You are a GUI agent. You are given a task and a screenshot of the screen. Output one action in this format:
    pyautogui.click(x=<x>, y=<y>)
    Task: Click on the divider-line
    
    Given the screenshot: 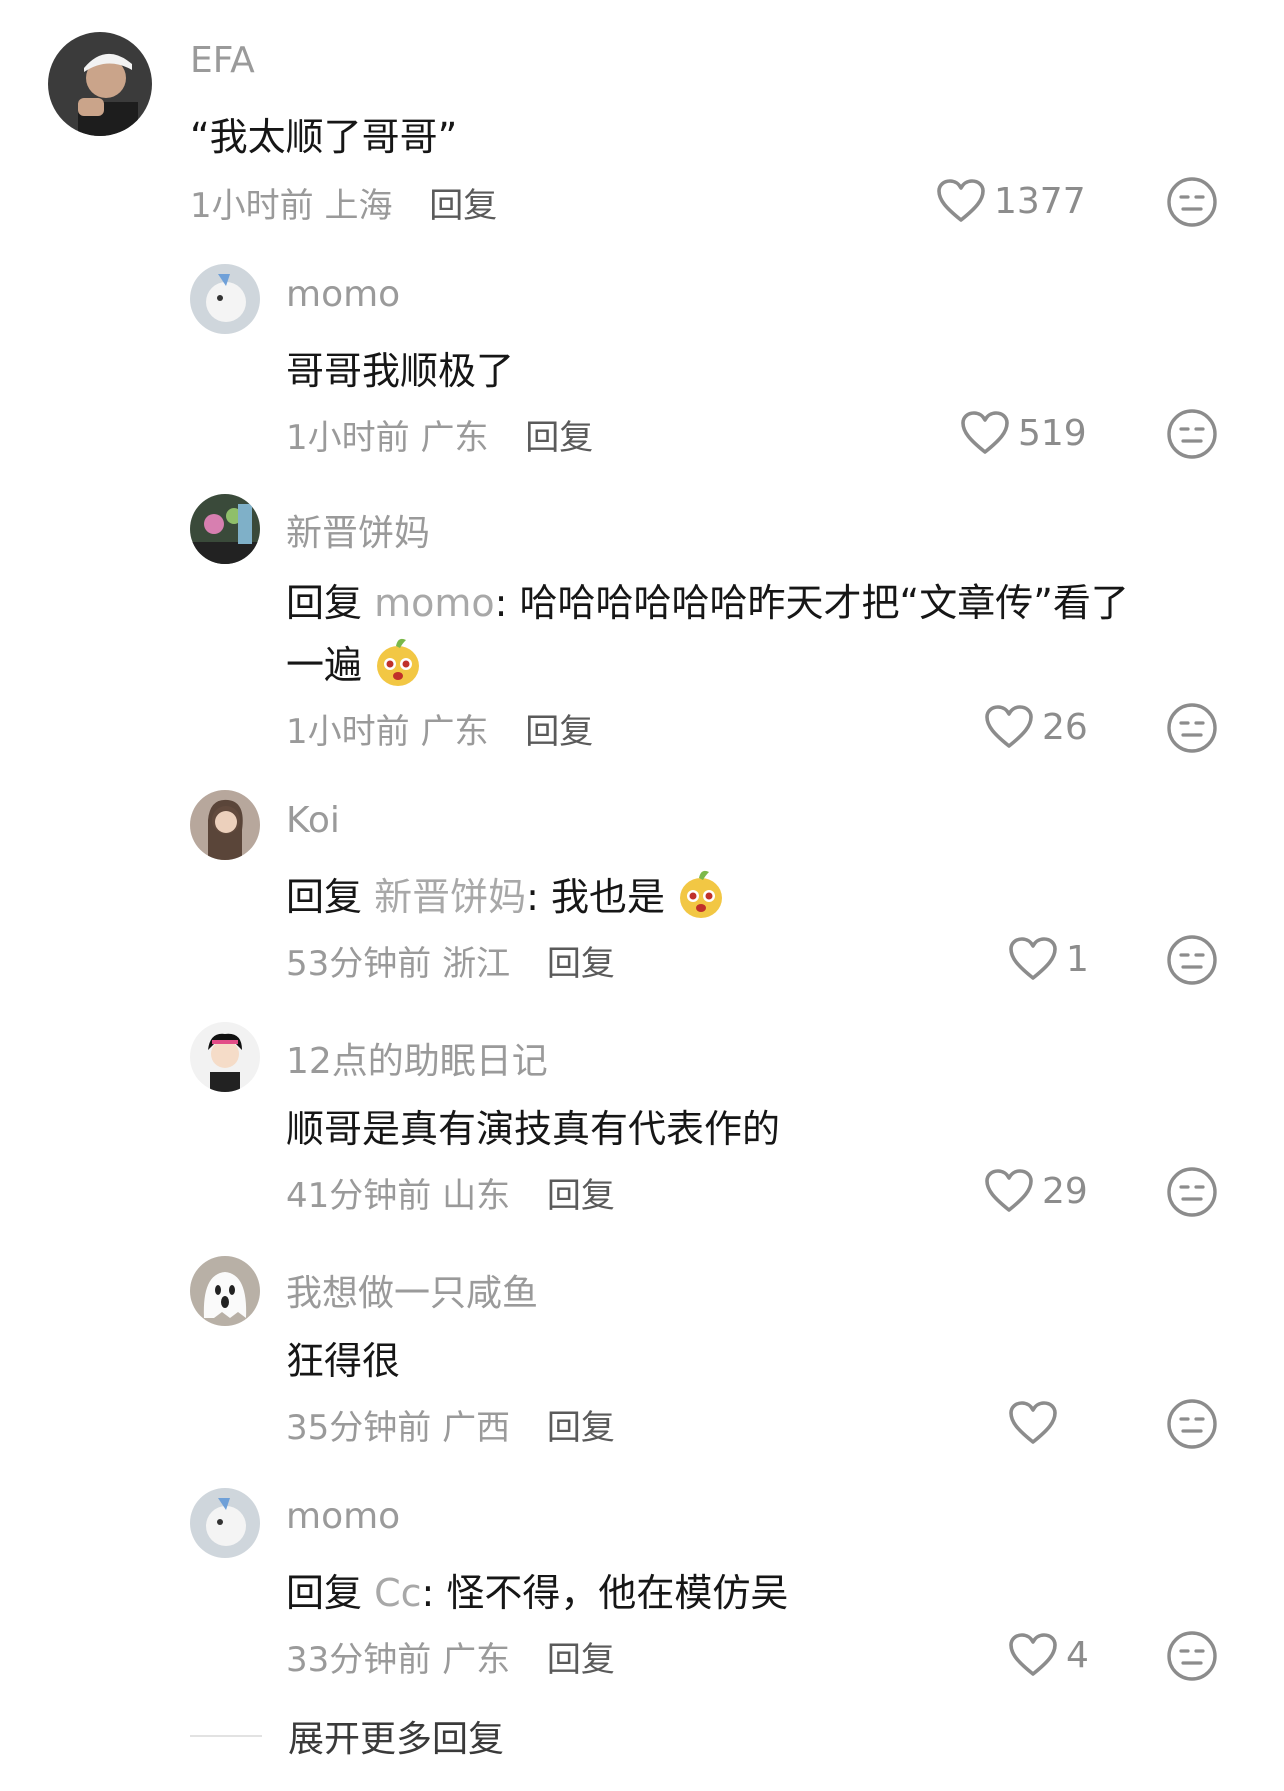 What is the action you would take?
    pyautogui.click(x=226, y=1736)
    